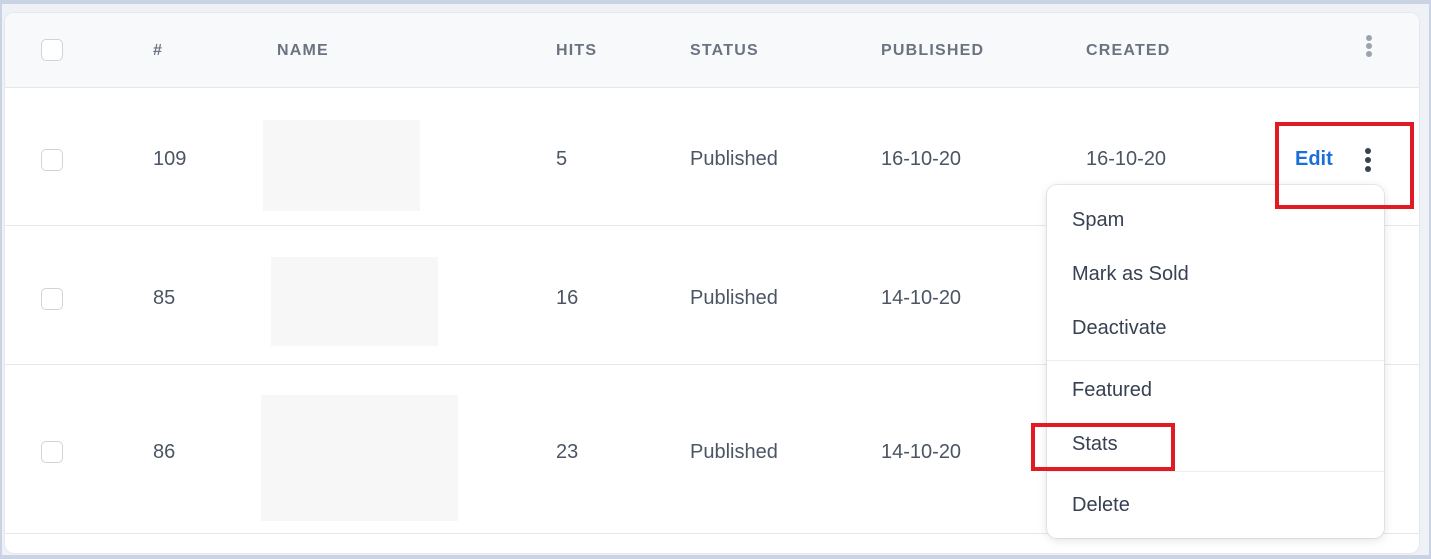 The height and width of the screenshot is (559, 1431). Describe the element at coordinates (164, 298) in the screenshot. I see `row-id: 85` at that location.